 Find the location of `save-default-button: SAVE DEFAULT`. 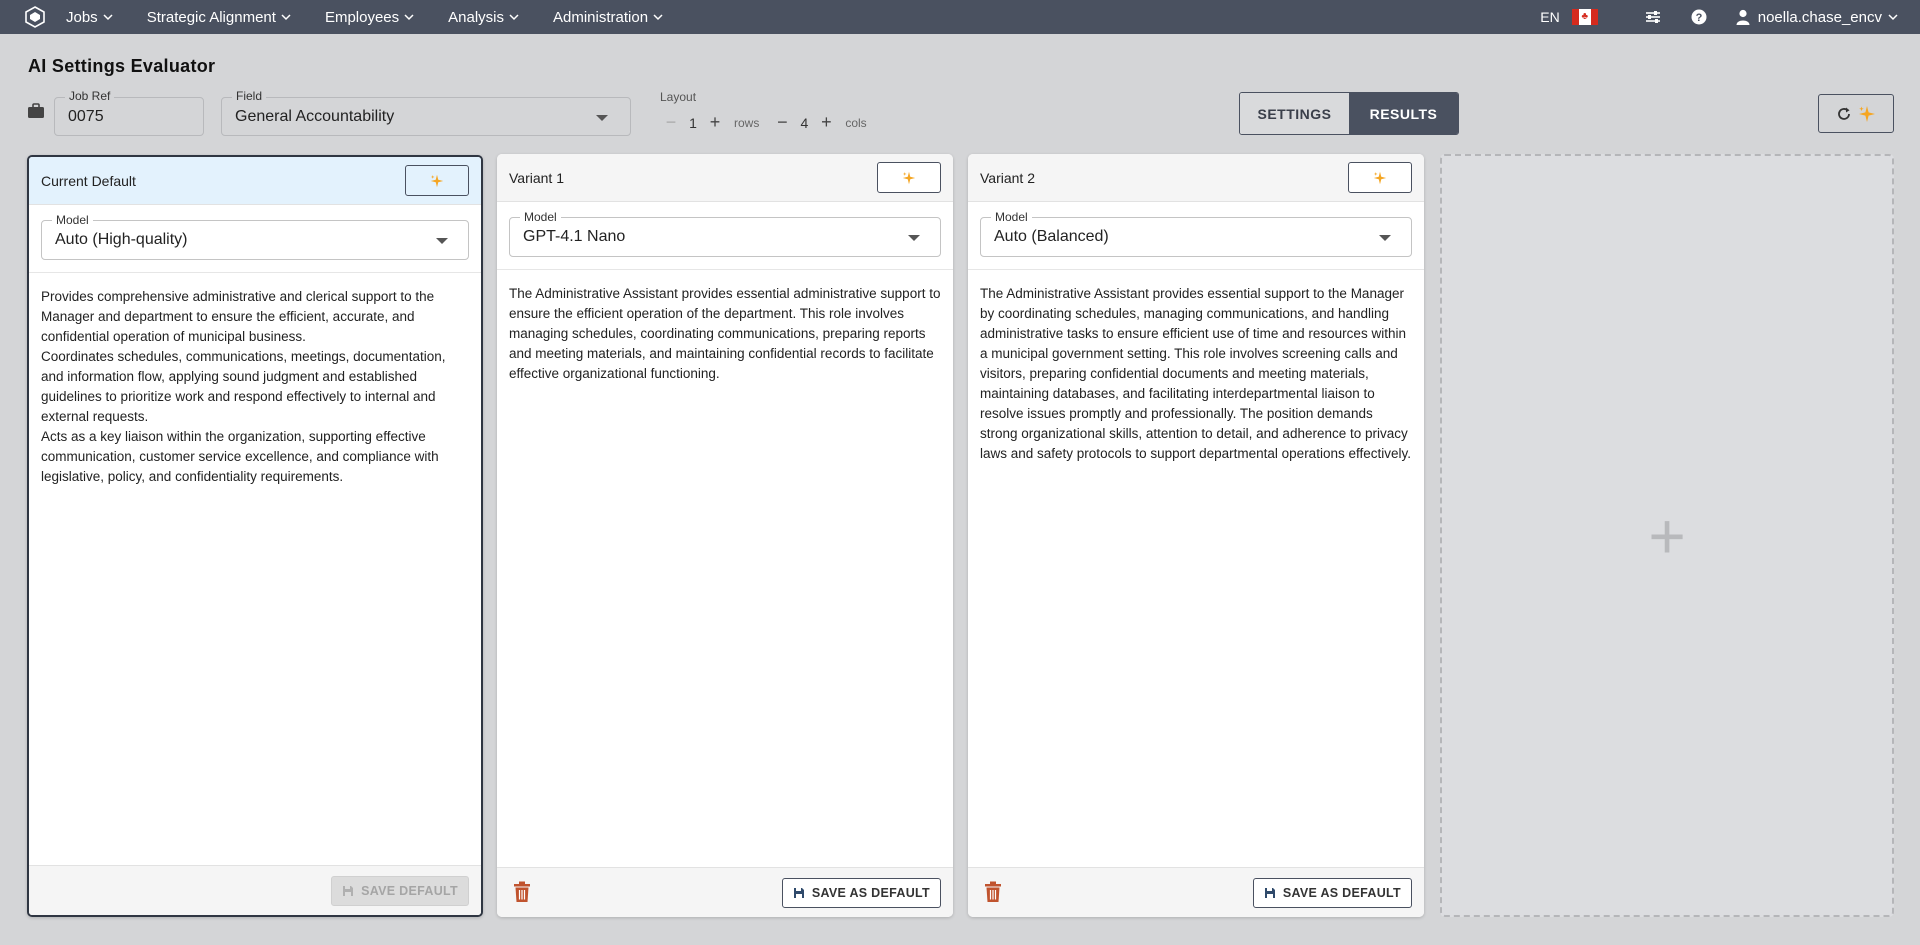

save-default-button: SAVE DEFAULT is located at coordinates (400, 891).